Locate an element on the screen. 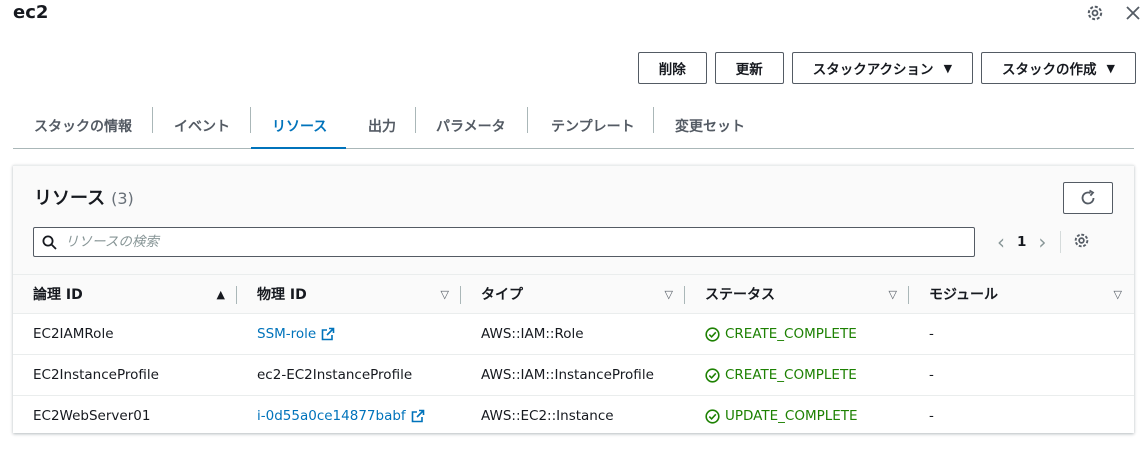 This screenshot has width=1148, height=470. physical-id-link: SSM-role is located at coordinates (349, 334).